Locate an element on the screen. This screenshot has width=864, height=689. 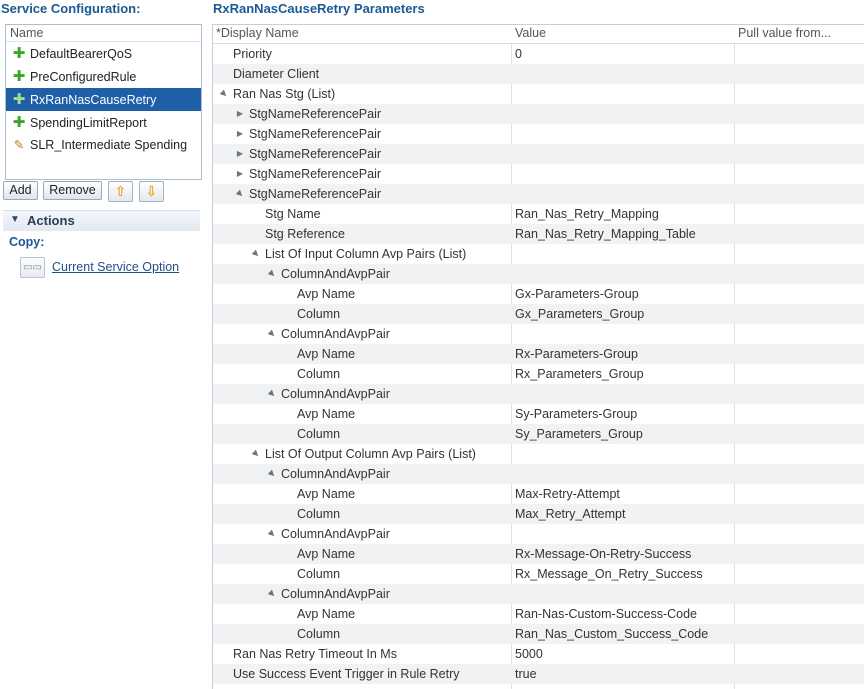
move-down-button: ⇩ is located at coordinates (151, 191).